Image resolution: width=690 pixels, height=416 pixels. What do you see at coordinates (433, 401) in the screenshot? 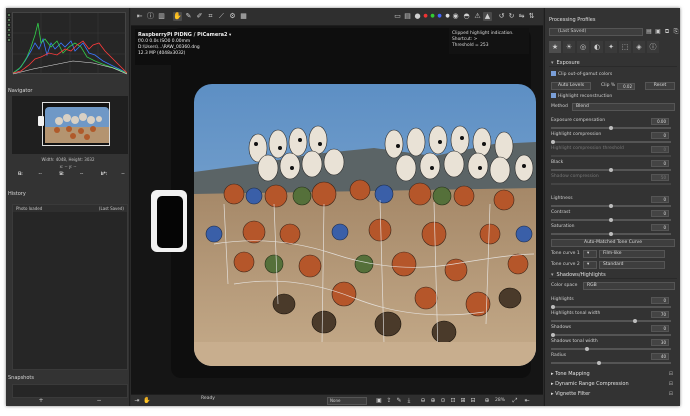
I see `zoom-in-icon: ⊕` at bounding box center [433, 401].